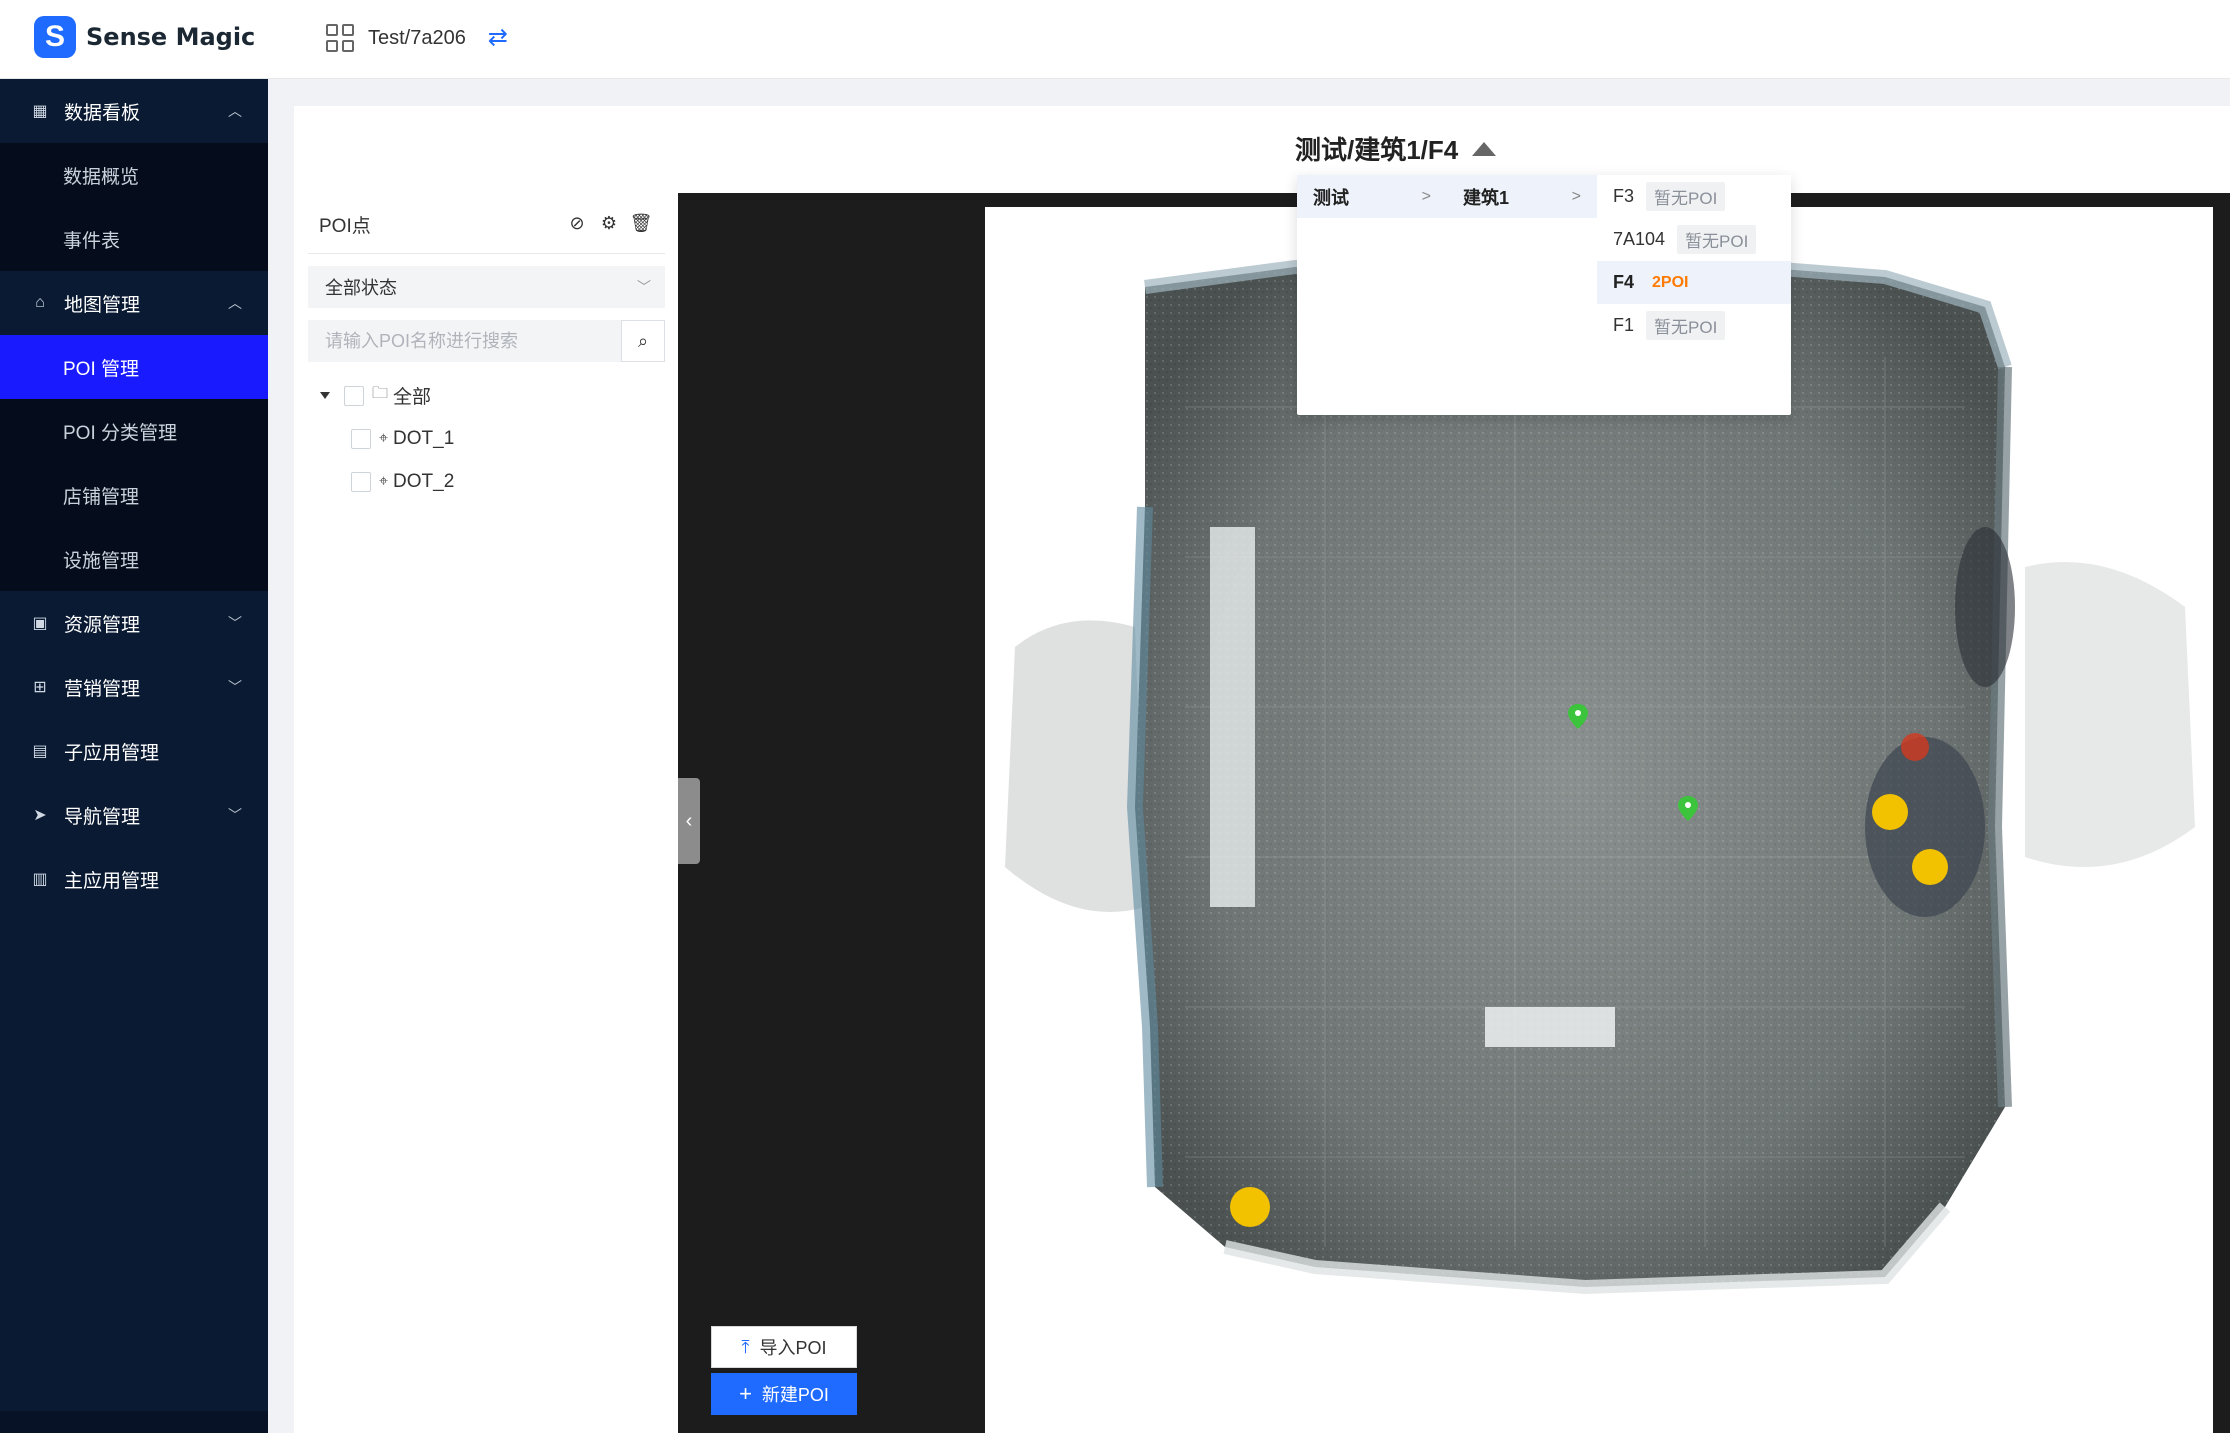 The height and width of the screenshot is (1433, 2230). I want to click on menu-head-marketing: ⊞ 营销管理 ﹀, so click(134, 687).